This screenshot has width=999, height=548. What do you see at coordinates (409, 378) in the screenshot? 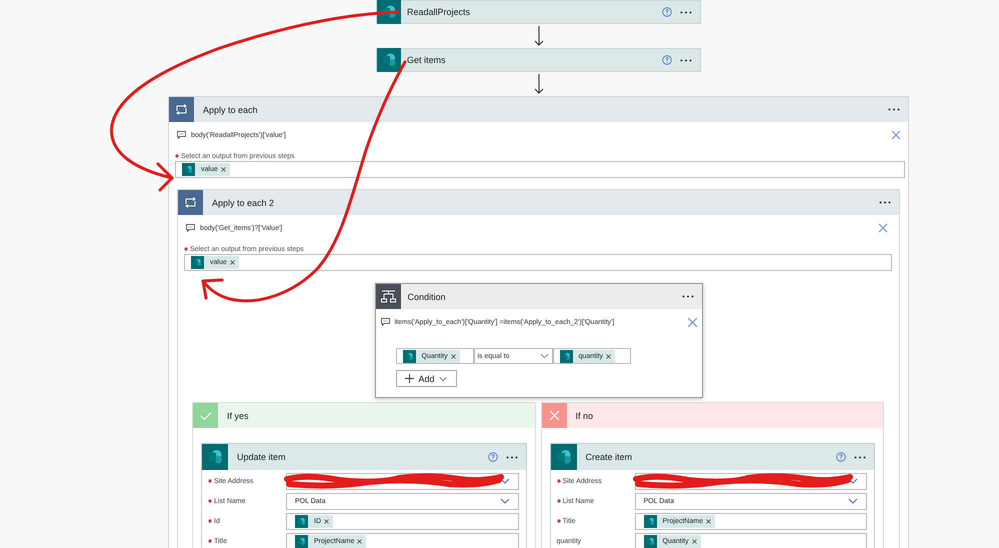
I see `plus-icon` at bounding box center [409, 378].